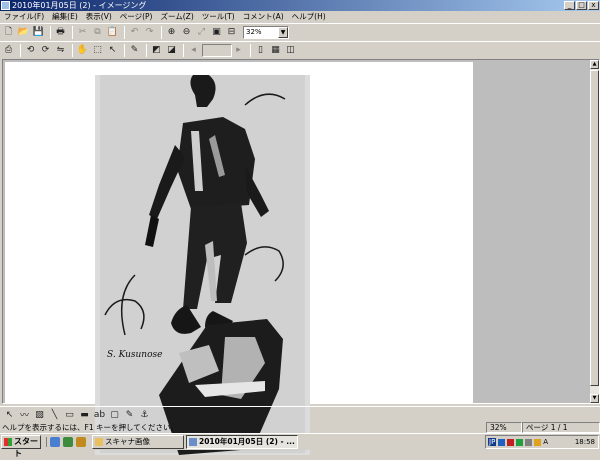  Describe the element at coordinates (60, 50) in the screenshot. I see `flip-icon: ⇋` at that location.